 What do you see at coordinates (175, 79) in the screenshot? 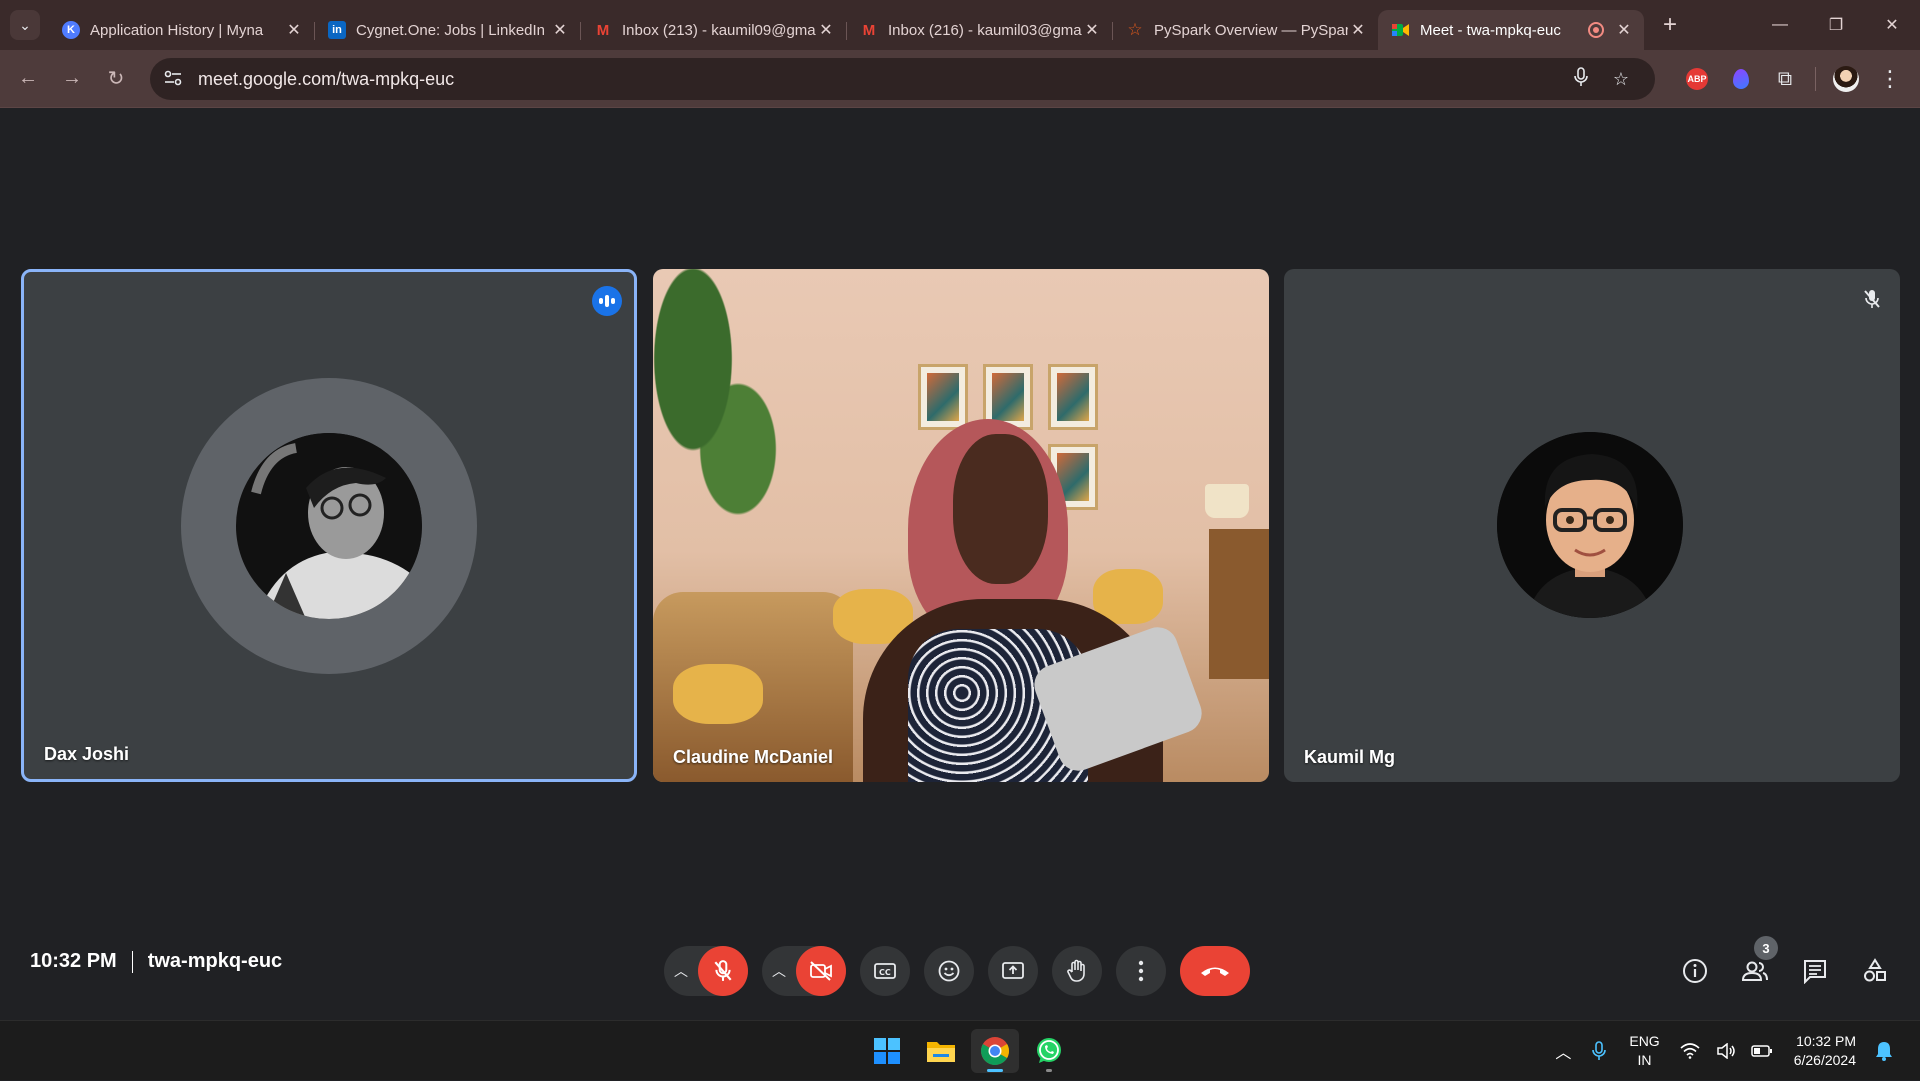
I see `site-settings-icon` at bounding box center [175, 79].